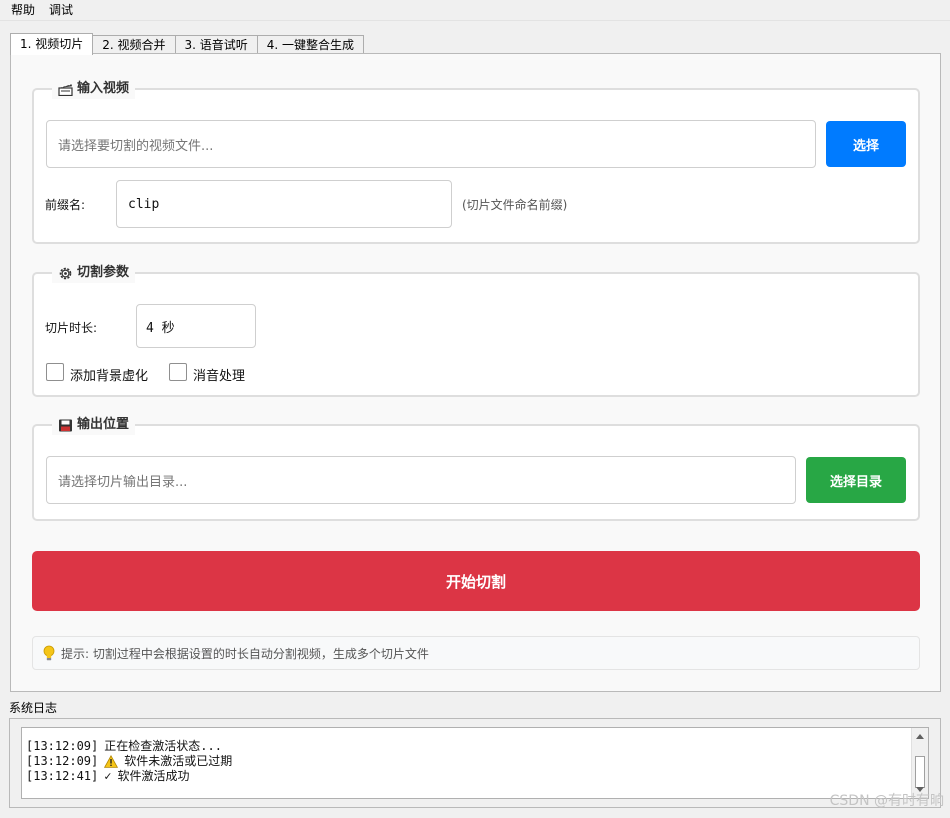 The image size is (950, 818). I want to click on blur-background-label: 添加背景虚化, so click(109, 376).